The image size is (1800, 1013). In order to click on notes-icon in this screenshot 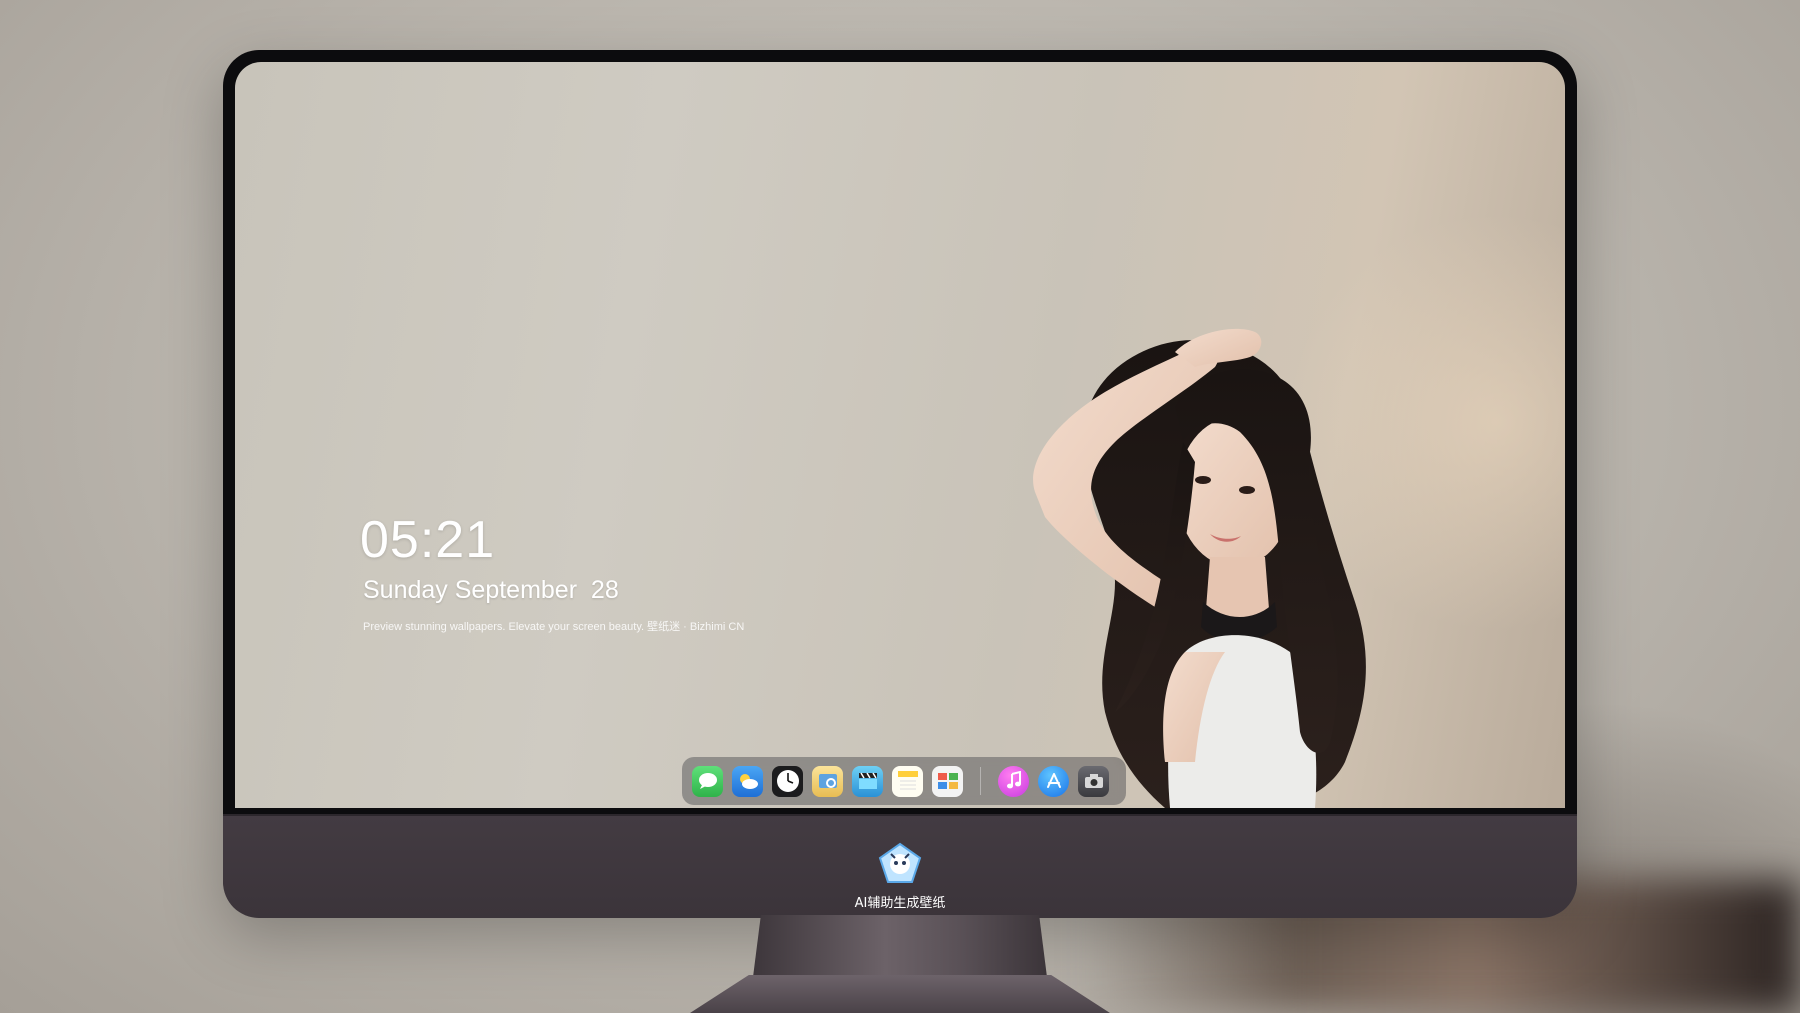, I will do `click(907, 781)`.